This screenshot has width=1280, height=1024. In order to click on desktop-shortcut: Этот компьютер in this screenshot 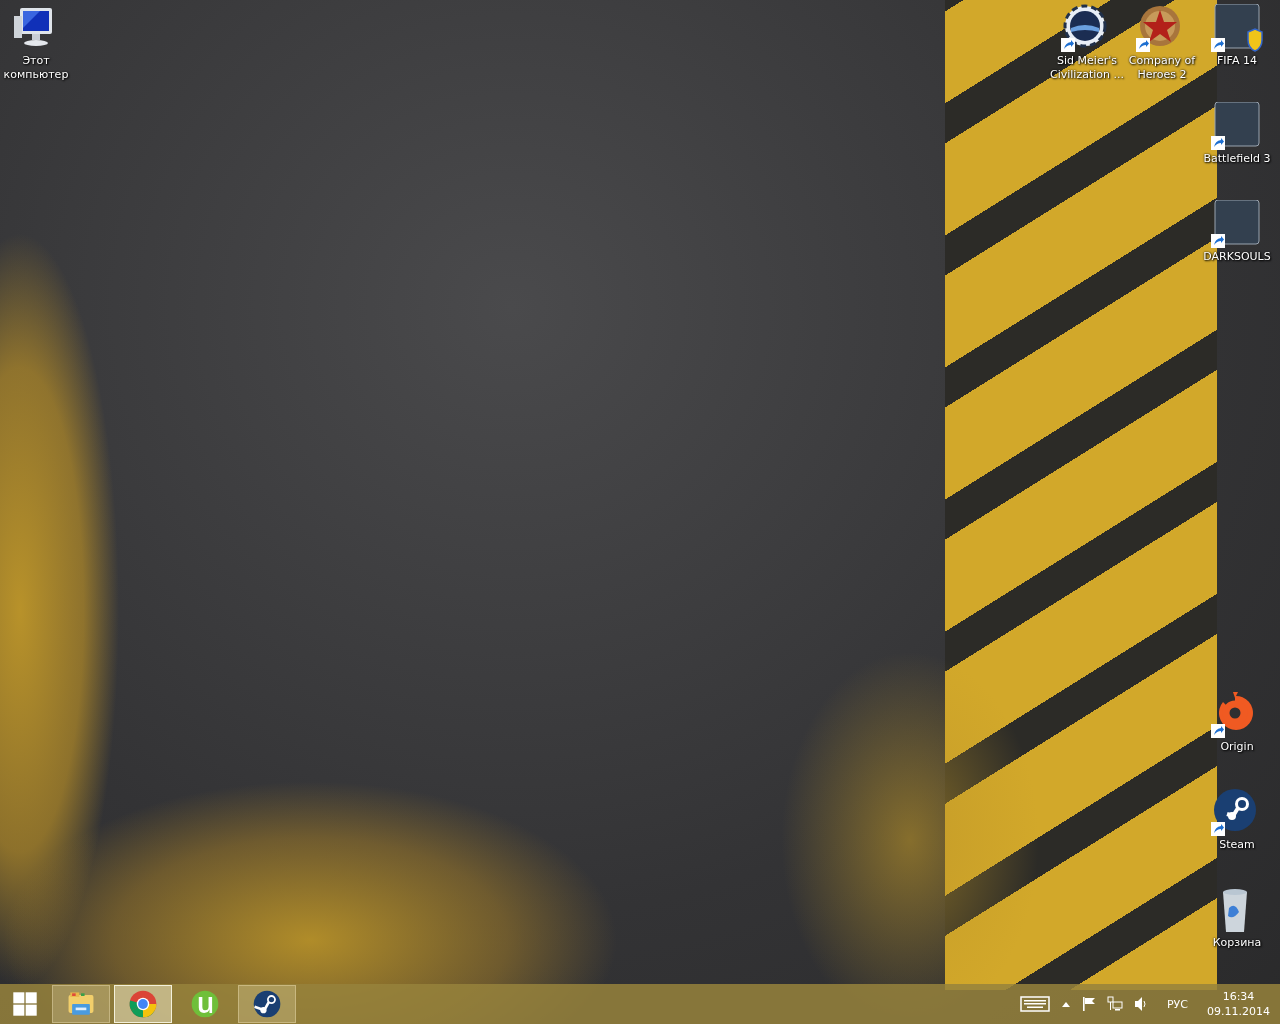, I will do `click(37, 43)`.